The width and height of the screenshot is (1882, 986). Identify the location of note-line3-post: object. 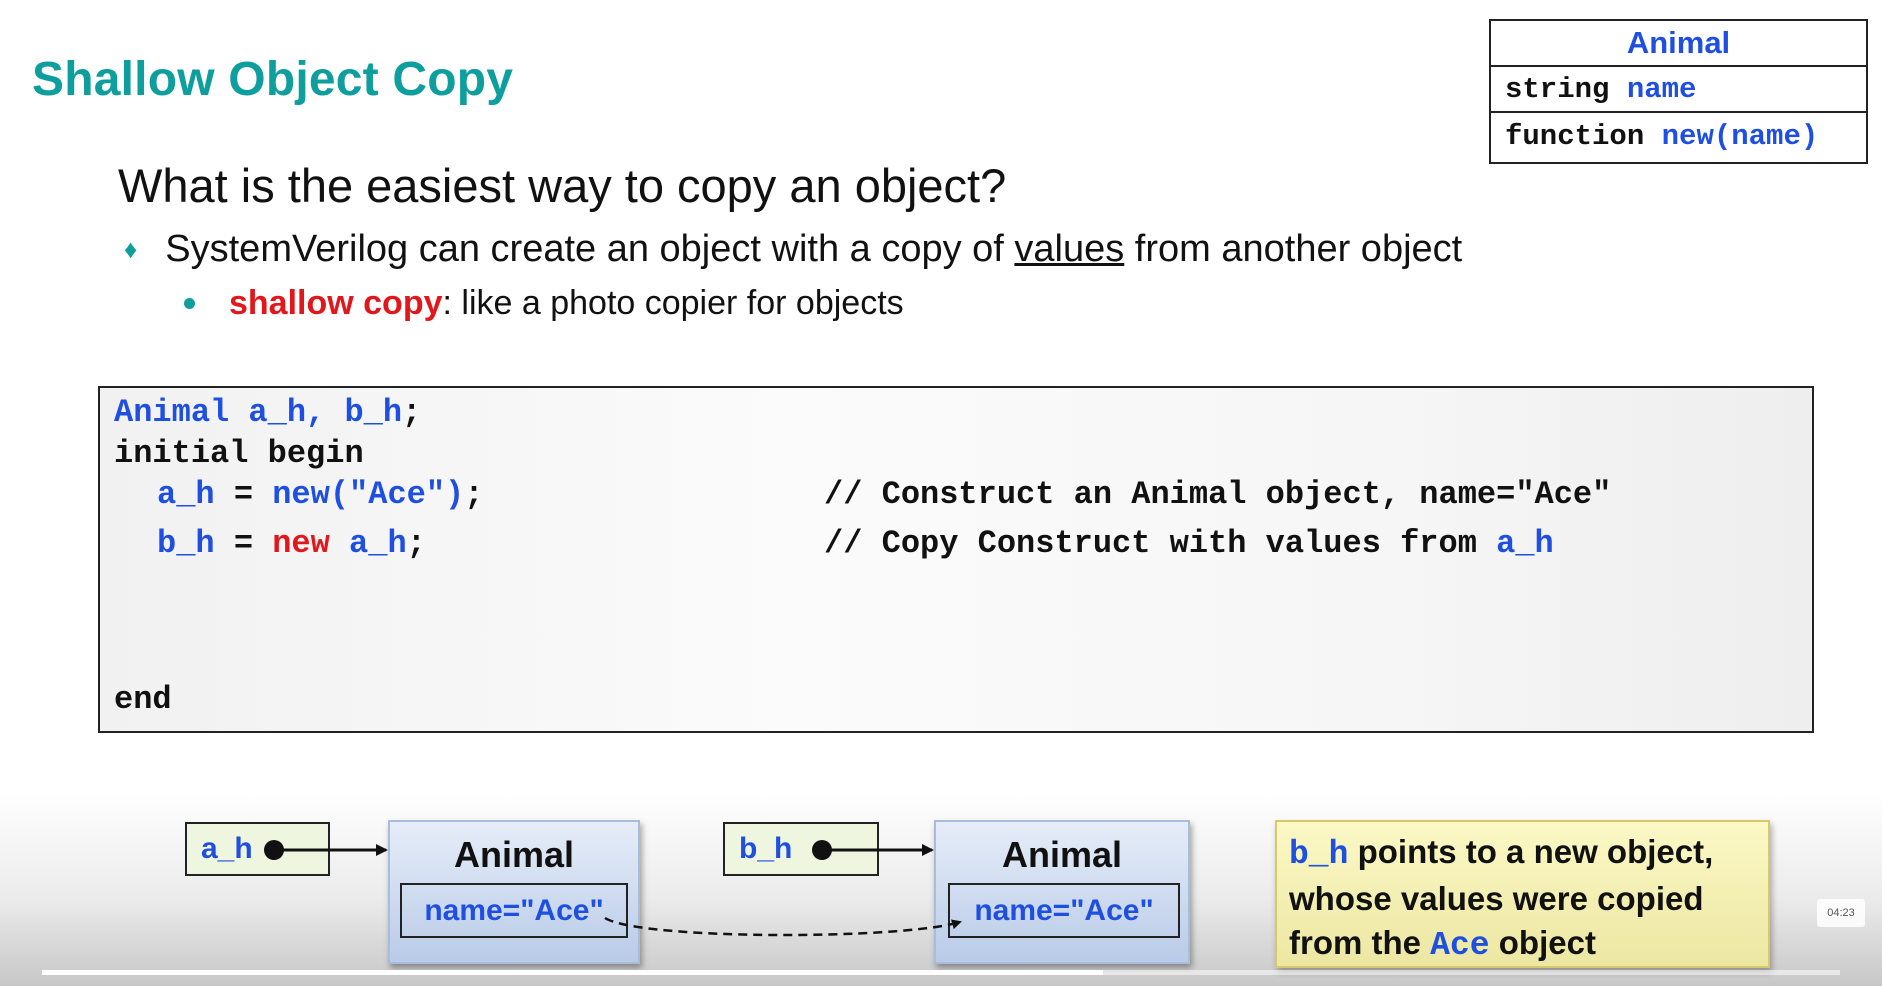
(1542, 942).